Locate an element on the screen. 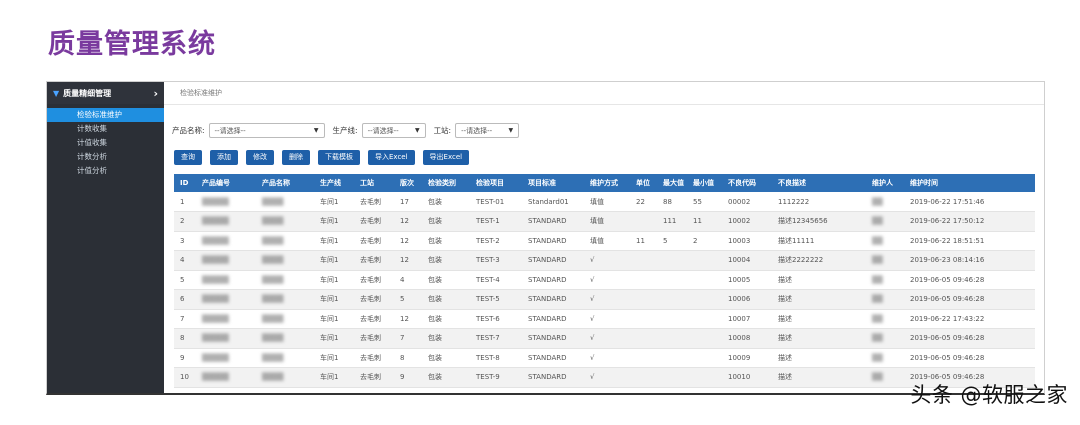 The height and width of the screenshot is (425, 1080). column-header: 版次 is located at coordinates (408, 183).